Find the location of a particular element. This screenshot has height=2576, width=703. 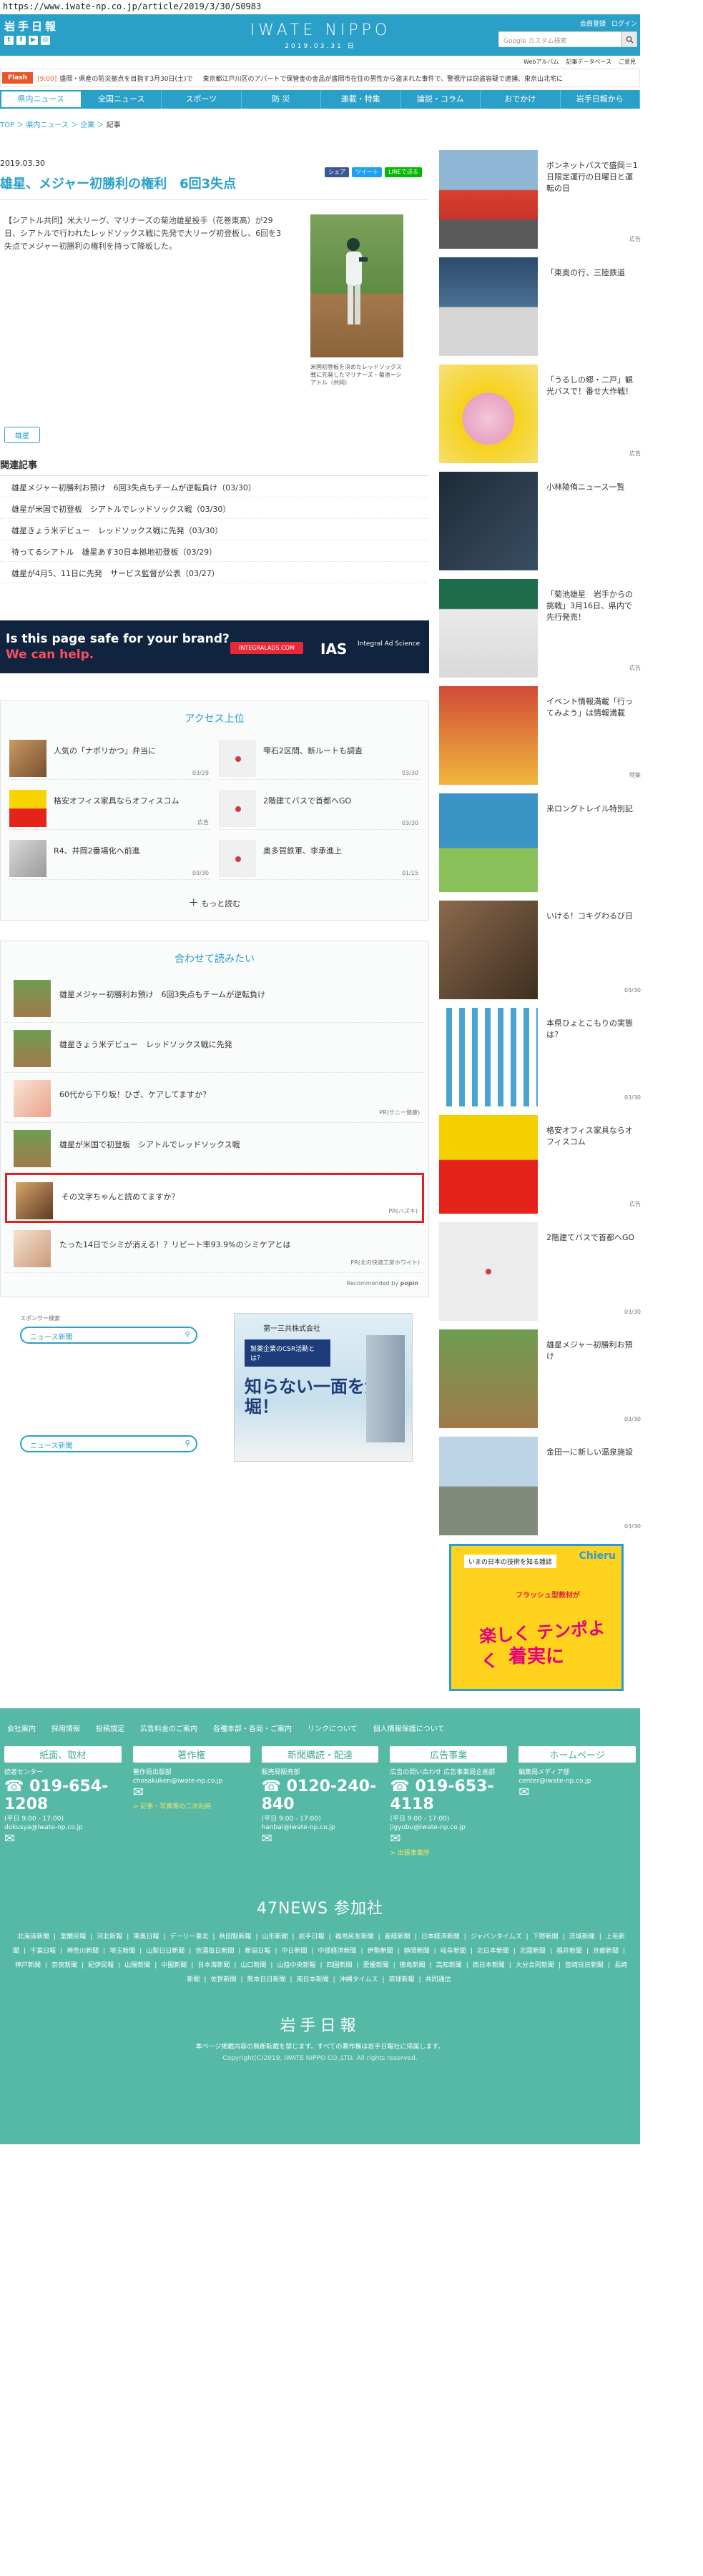

phone-number: ☎ 0120-240-840 is located at coordinates (321, 1795).